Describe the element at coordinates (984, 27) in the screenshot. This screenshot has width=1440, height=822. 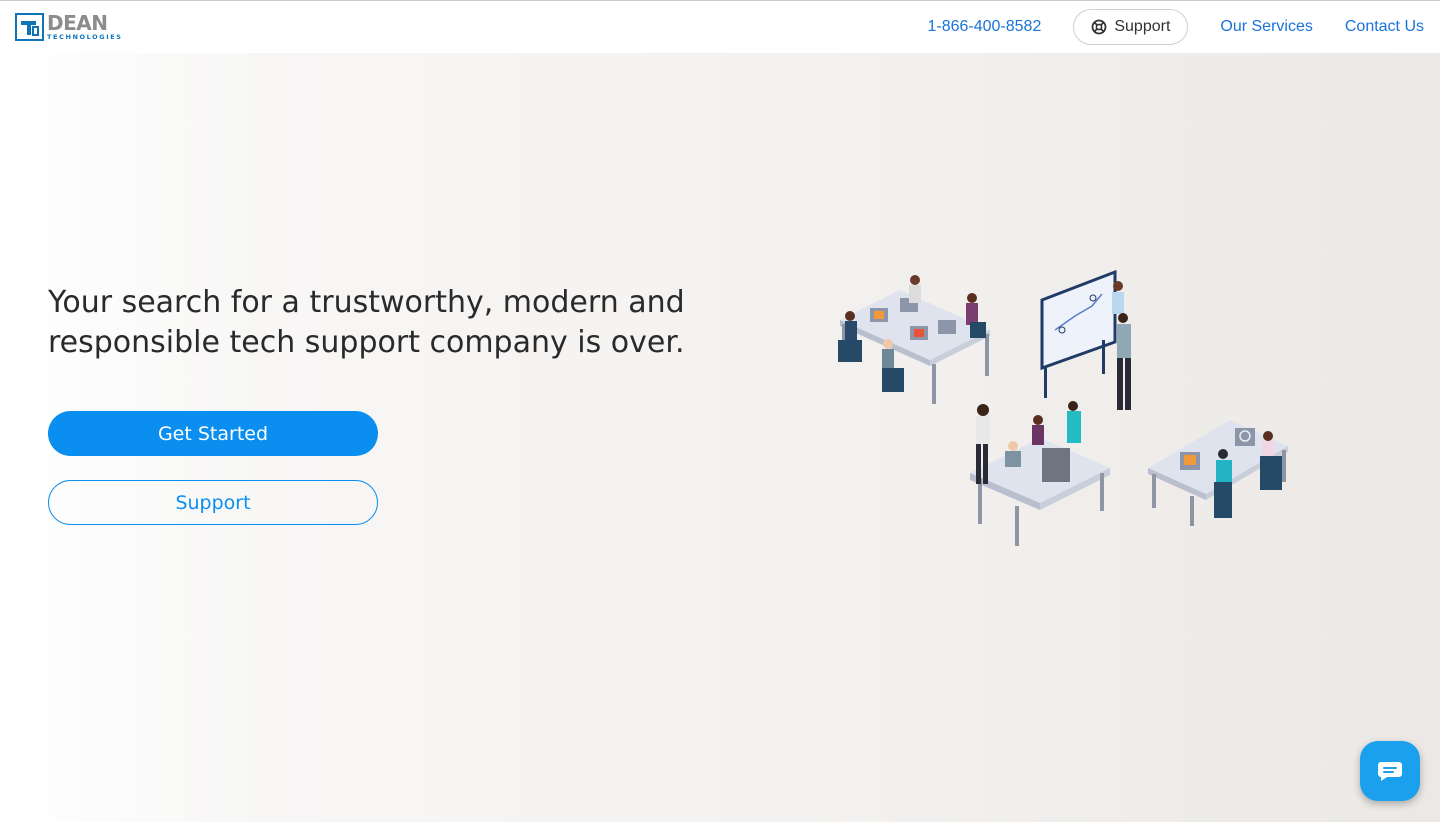
I see `phone-link: 1-866-400-8582` at that location.